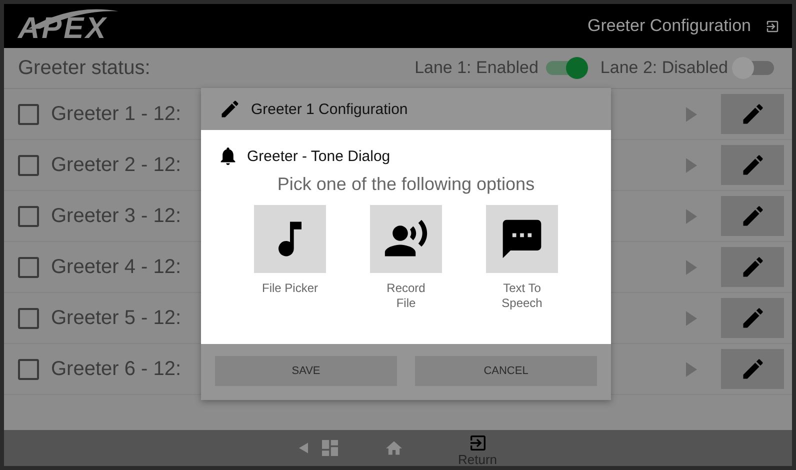 The width and height of the screenshot is (796, 470). Describe the element at coordinates (329, 109) in the screenshot. I see `dialog-title: Greeter 1 Configuration` at that location.